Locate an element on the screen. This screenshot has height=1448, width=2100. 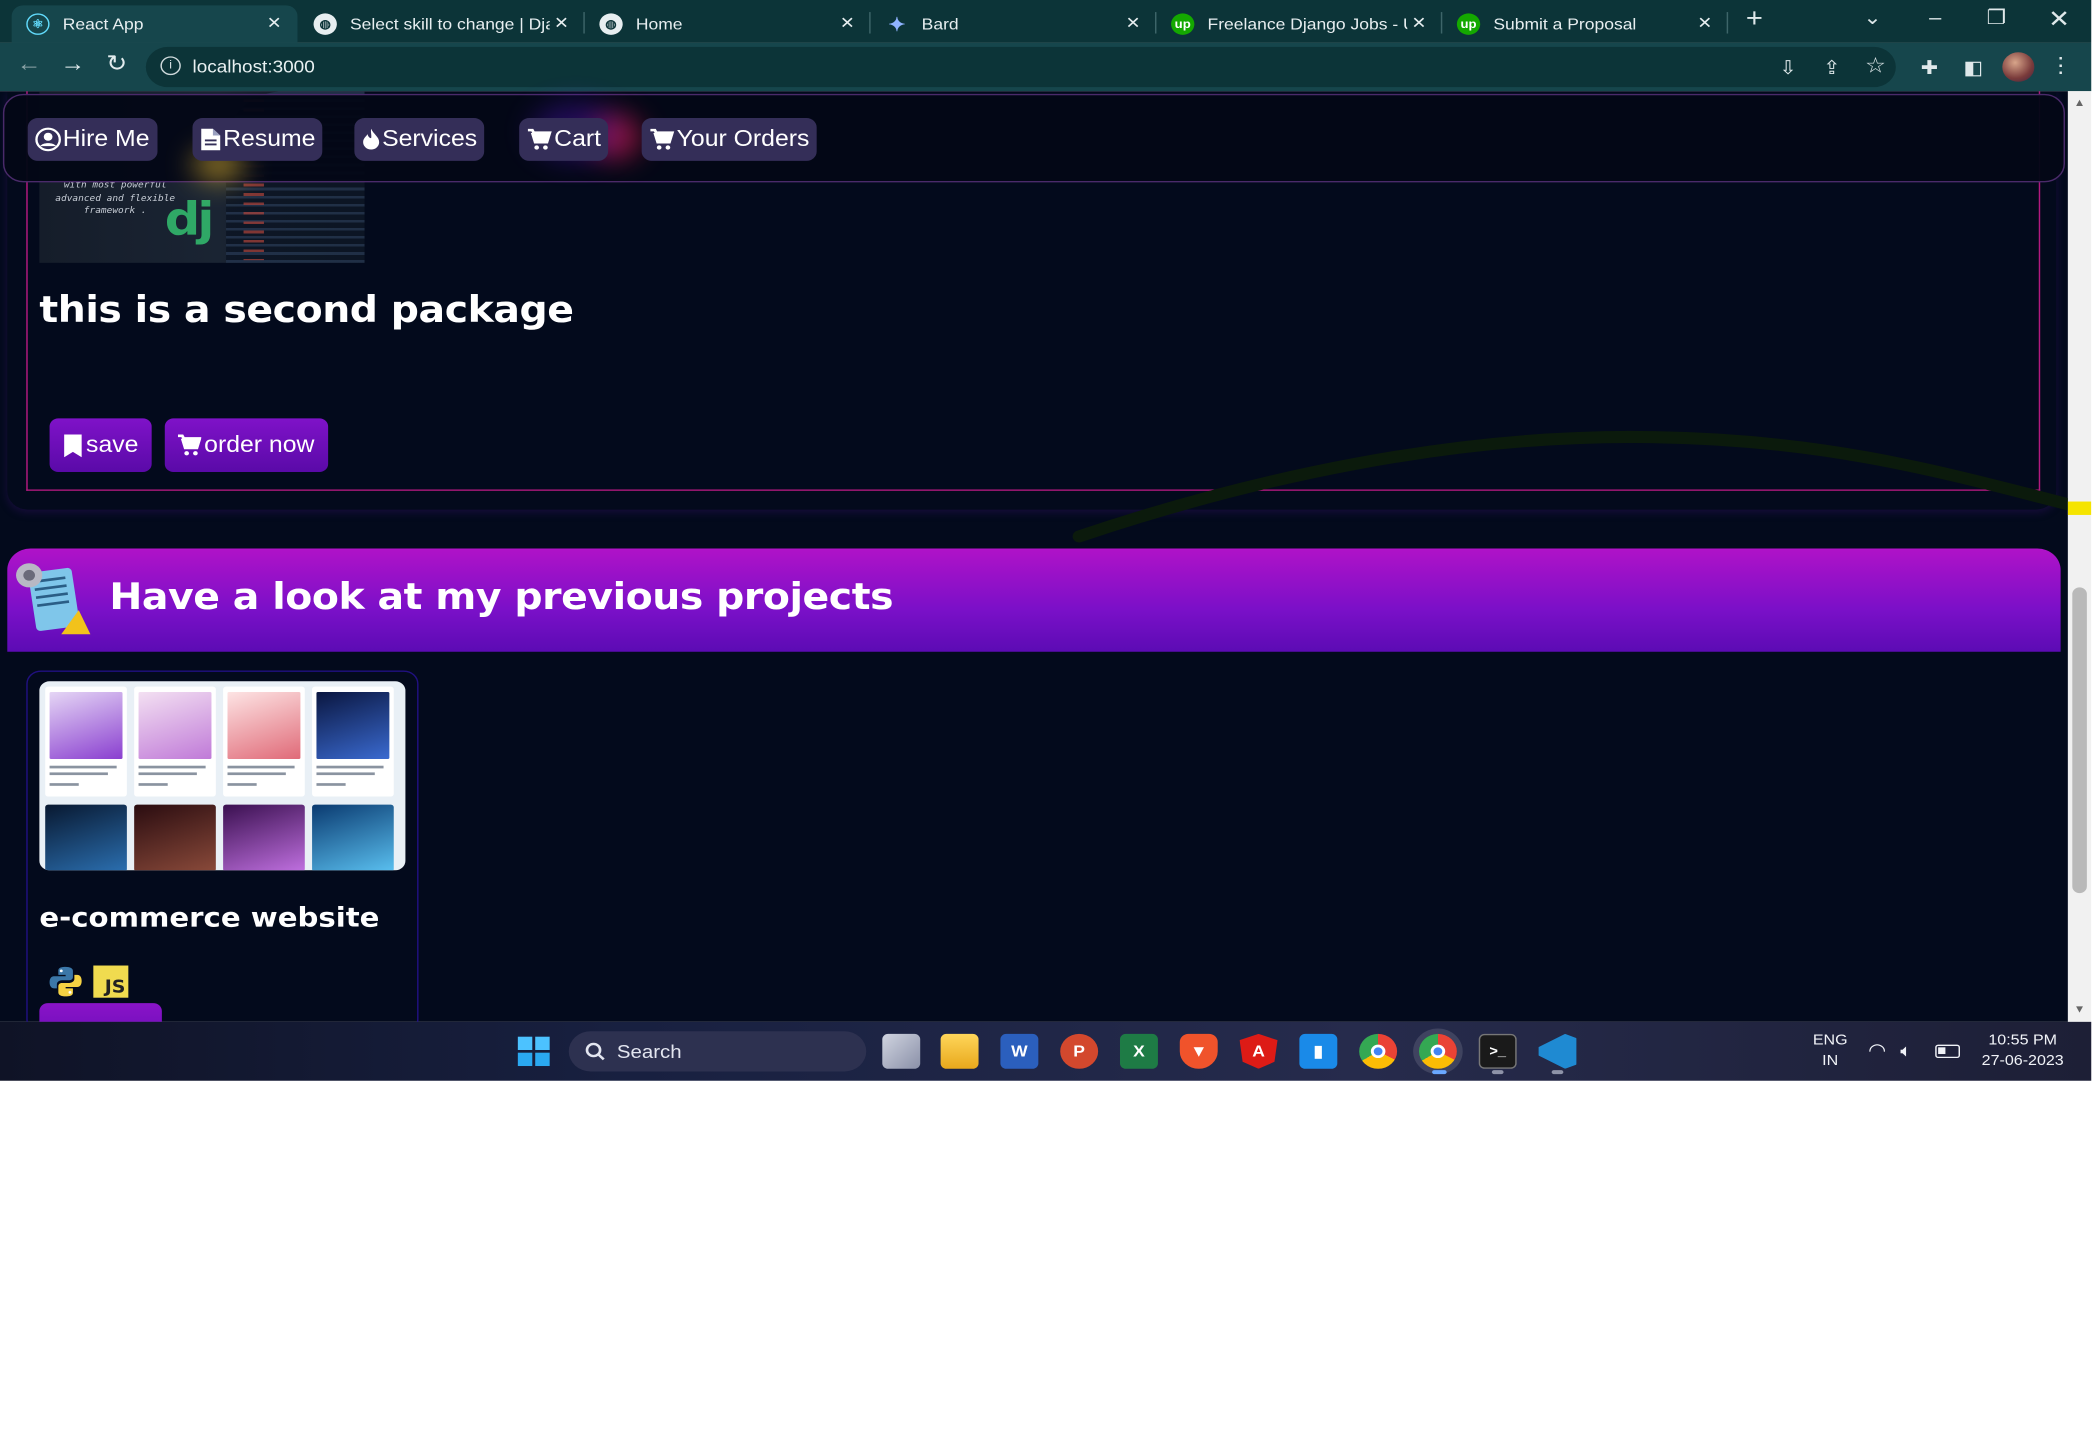
page-scrollbar: ▲ ▼ is located at coordinates (2079, 556).